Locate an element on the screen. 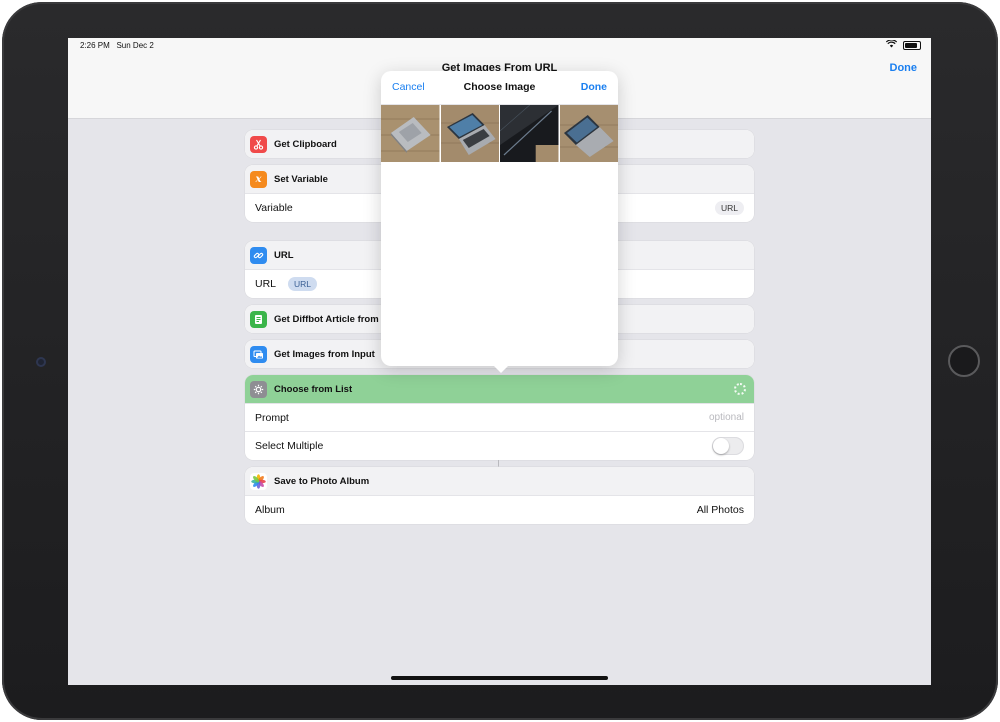 The height and width of the screenshot is (722, 1000). action-title: Save to Photo Album is located at coordinates (322, 481).